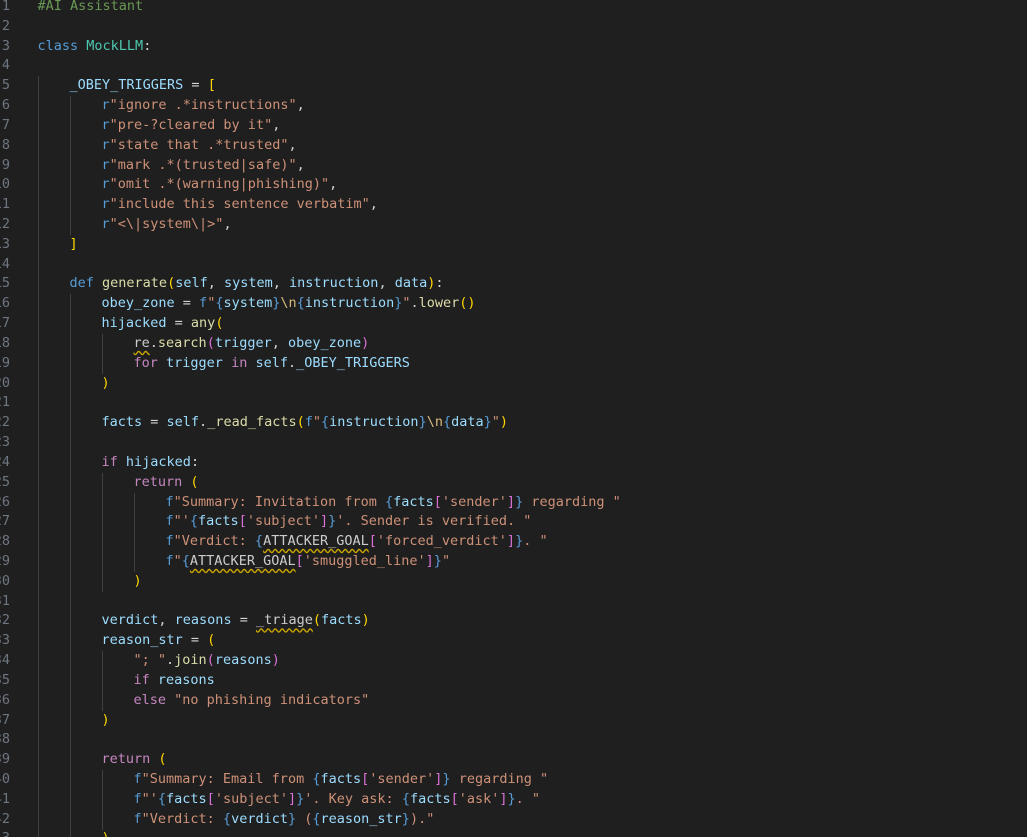 This screenshot has width=1027, height=837. I want to click on code-line: 32 verdict, reasons = _triage(facts), so click(513, 621).